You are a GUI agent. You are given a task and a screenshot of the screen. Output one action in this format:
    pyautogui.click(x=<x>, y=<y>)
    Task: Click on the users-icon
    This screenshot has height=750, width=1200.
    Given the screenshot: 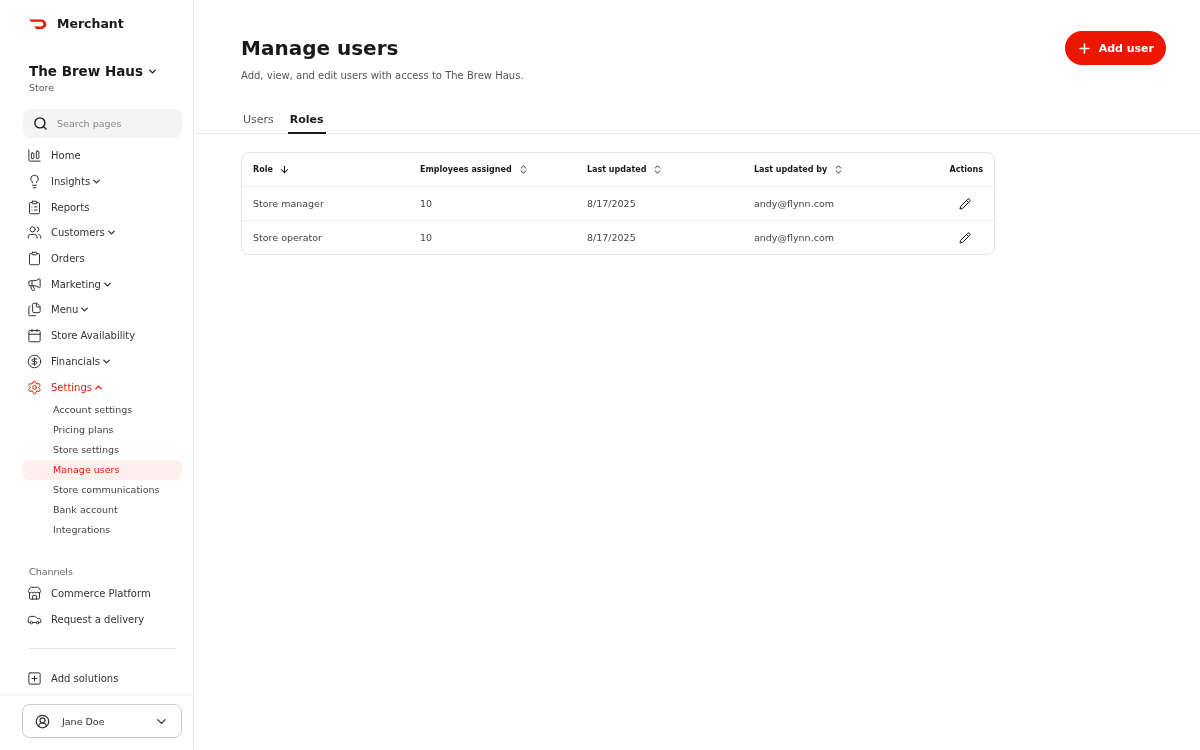 What is the action you would take?
    pyautogui.click(x=34, y=233)
    